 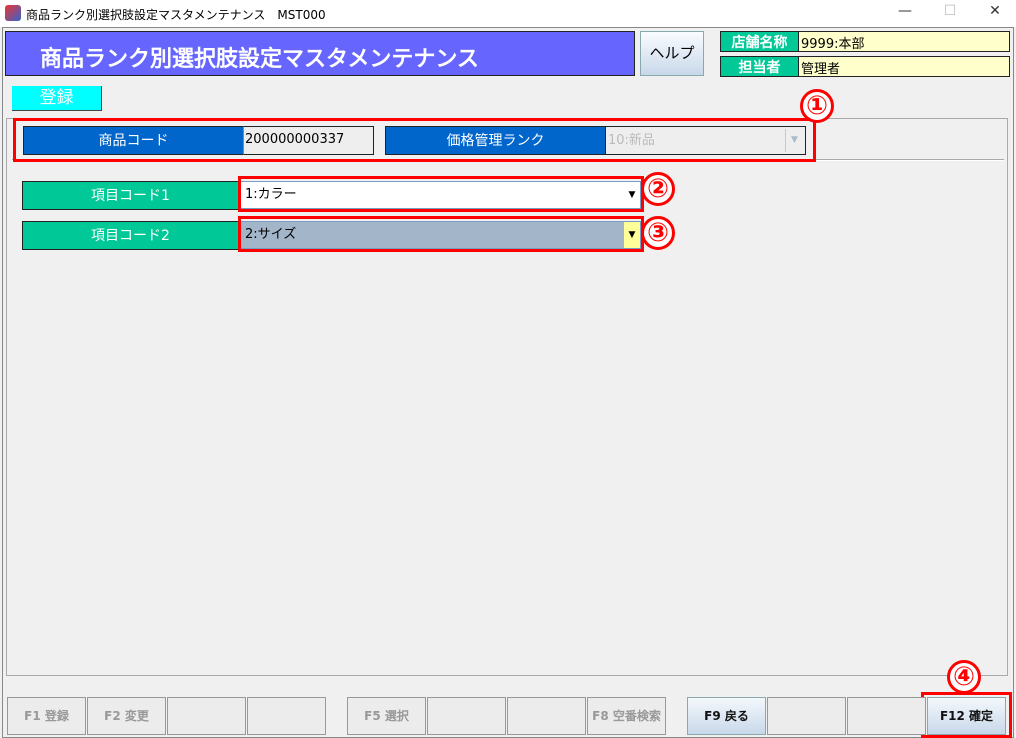 What do you see at coordinates (508, 13) in the screenshot?
I see `title-bar: 商品ランク別選択肢設定マスタメンテナンス MST000 — ☐ ✕` at bounding box center [508, 13].